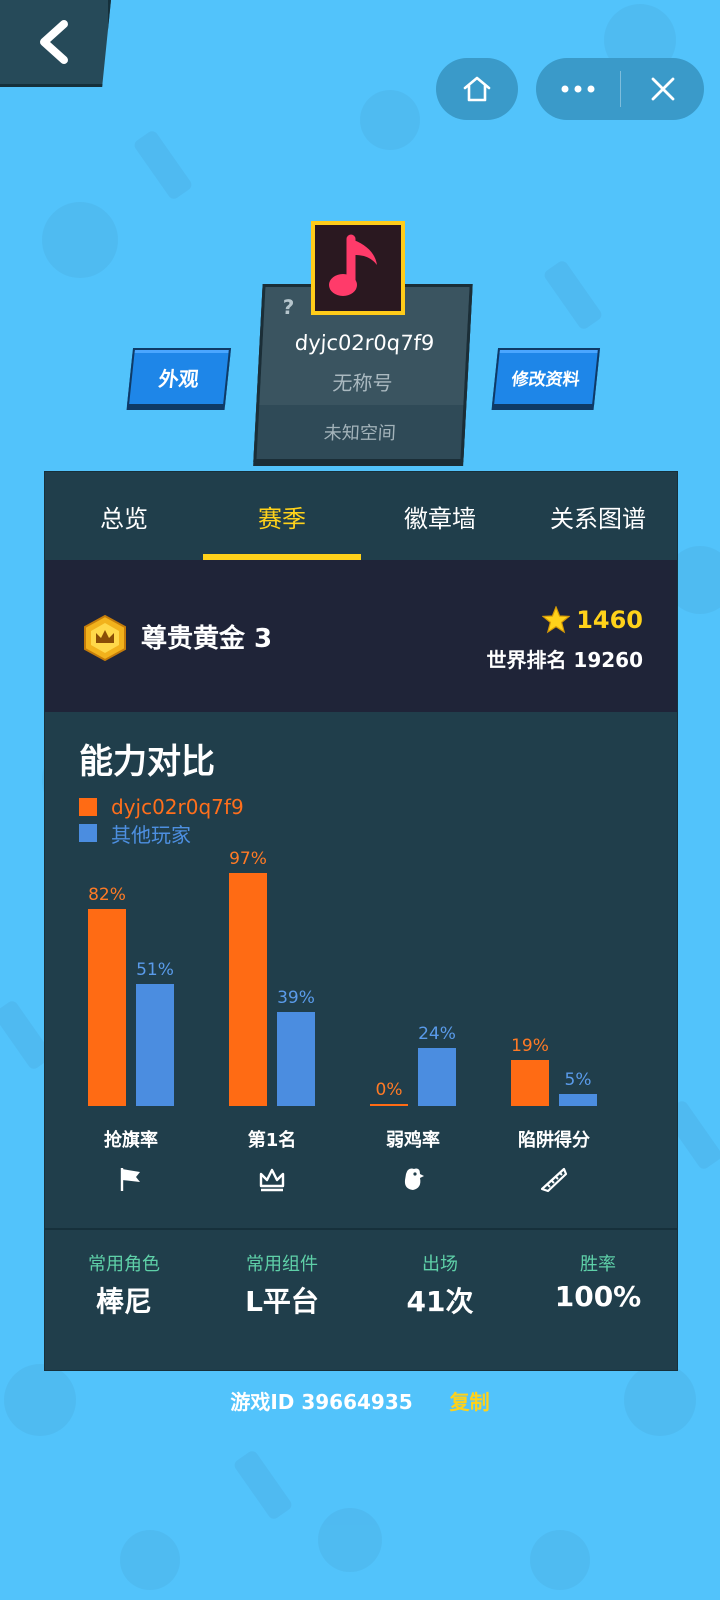  I want to click on tab-season: 赛季, so click(282, 516).